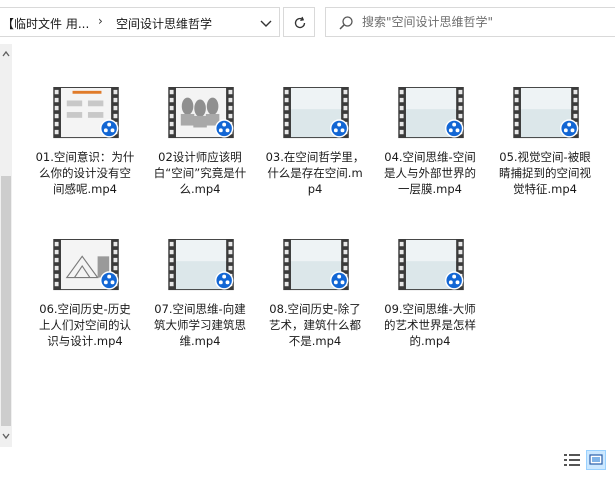 The height and width of the screenshot is (477, 615). What do you see at coordinates (85, 325) in the screenshot?
I see `file-name: 06.空间历史-历史上人们对空间的认识与设计.mp4` at bounding box center [85, 325].